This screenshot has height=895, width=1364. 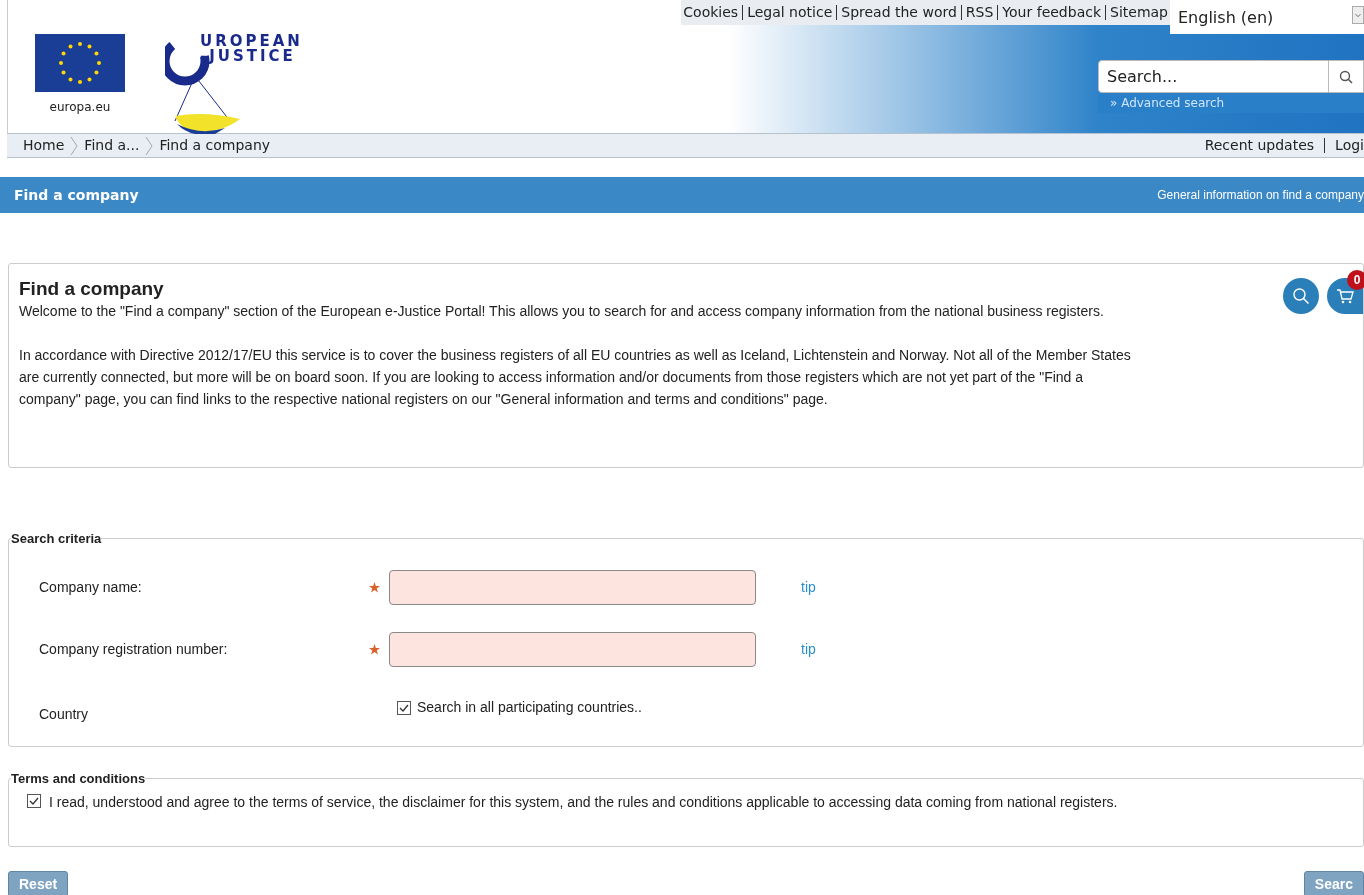 What do you see at coordinates (575, 377) in the screenshot?
I see `intro-paragraph: In accordance with Directive 2012/17/EU this service is to cover the business registers of all EU countries as well as Iceland, Lichtenstein and Norway. Not all of the Member States are currently connected, but more will be on board soon. If you are looking to access information and/or documents from those registers which are not yet part of the "Find a company" page, you can find links to the respective national registers on our "General information and terms and conditions" page.` at bounding box center [575, 377].